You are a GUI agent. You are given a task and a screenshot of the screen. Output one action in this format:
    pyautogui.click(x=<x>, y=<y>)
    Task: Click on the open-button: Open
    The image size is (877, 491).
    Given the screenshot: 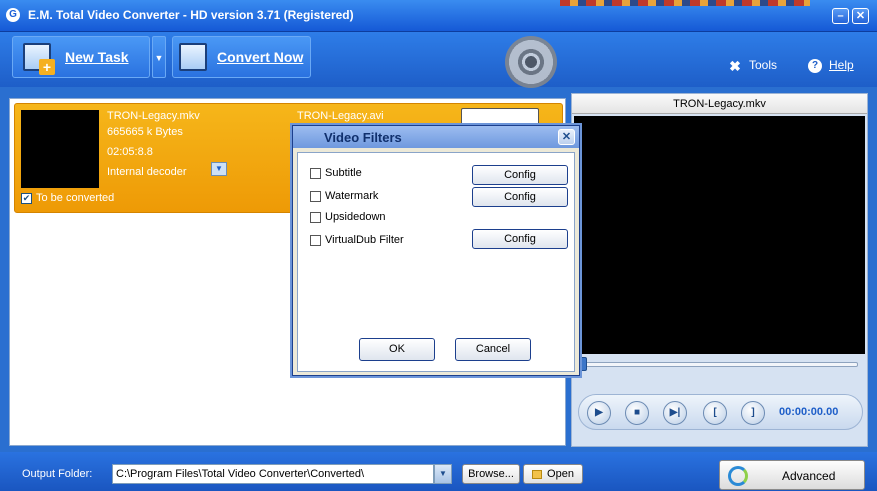 What is the action you would take?
    pyautogui.click(x=553, y=474)
    